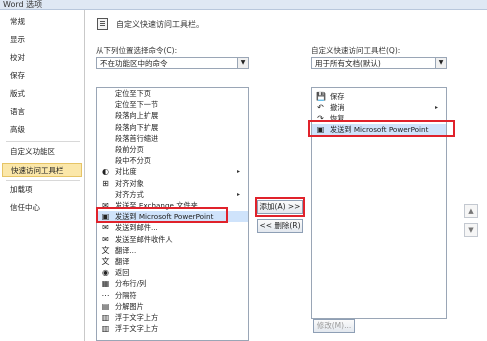 This screenshot has width=487, height=341. What do you see at coordinates (379, 96) in the screenshot?
I see `list-item: 💾 保存` at bounding box center [379, 96].